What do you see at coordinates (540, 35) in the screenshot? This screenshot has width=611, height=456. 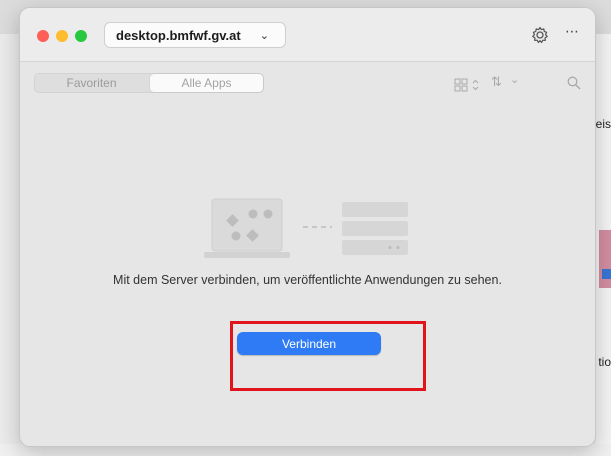 I see `gear-icon` at bounding box center [540, 35].